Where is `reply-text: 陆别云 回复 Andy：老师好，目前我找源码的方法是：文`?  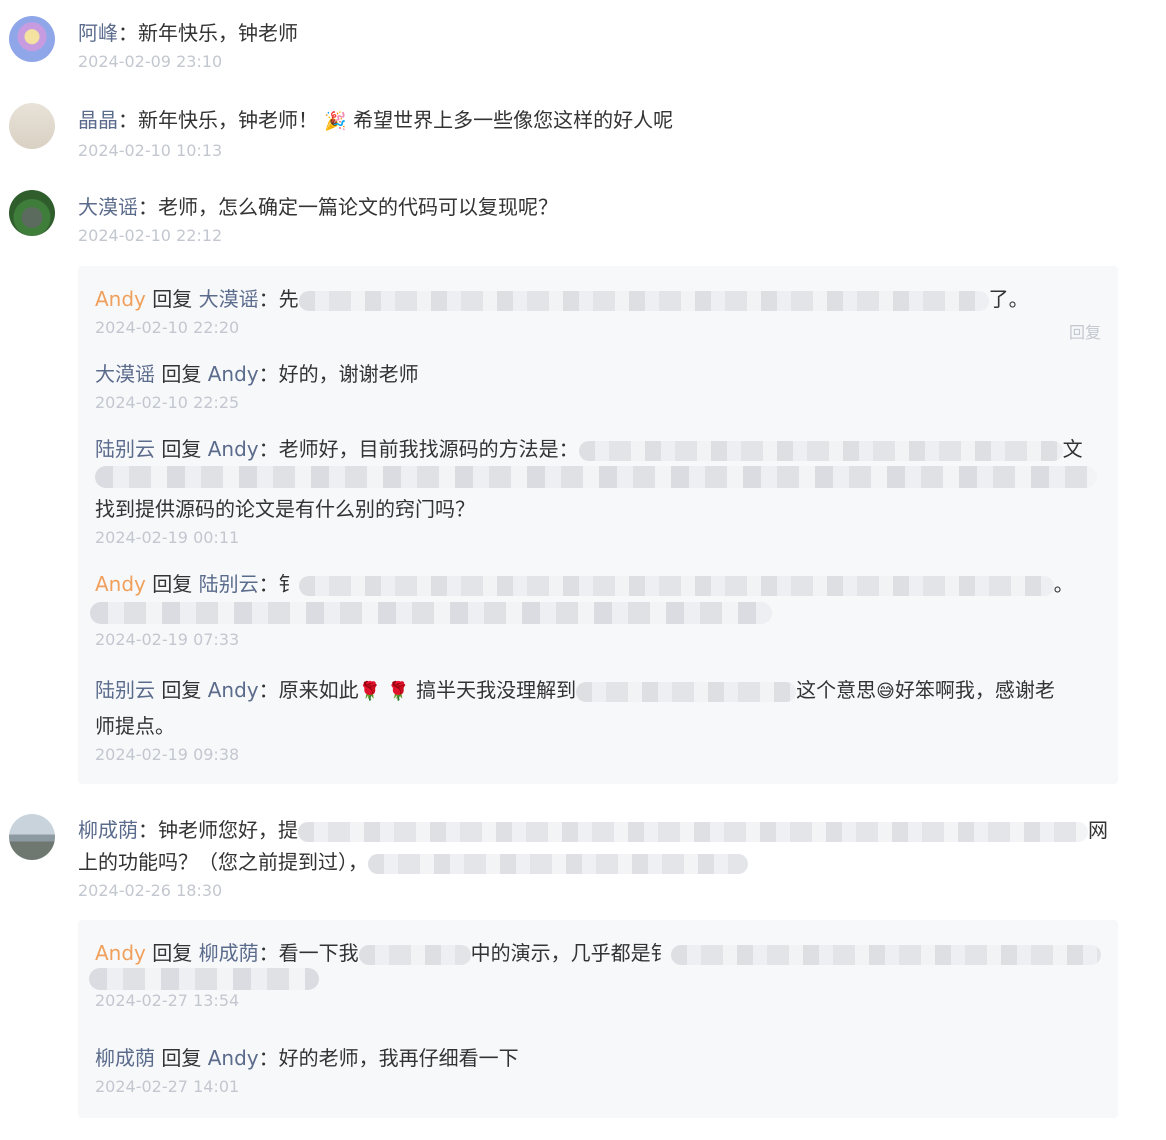
reply-text: 陆别云 回复 Andy：老师好，目前我找源码的方法是：文 is located at coordinates (589, 449).